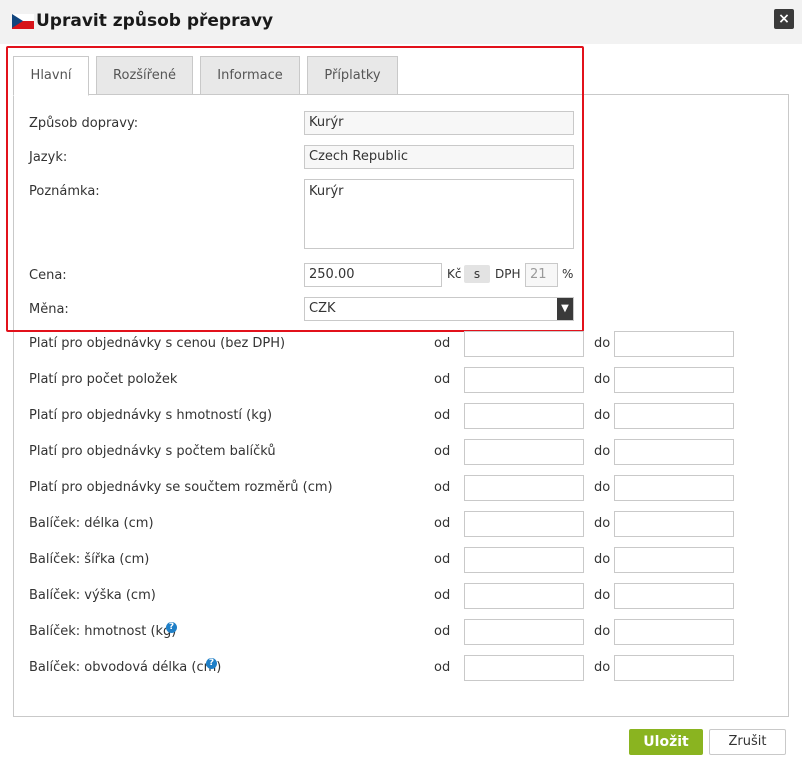  Describe the element at coordinates (125, 667) in the screenshot. I see `range-label: Balíček: obvodová délka (cm)` at that location.